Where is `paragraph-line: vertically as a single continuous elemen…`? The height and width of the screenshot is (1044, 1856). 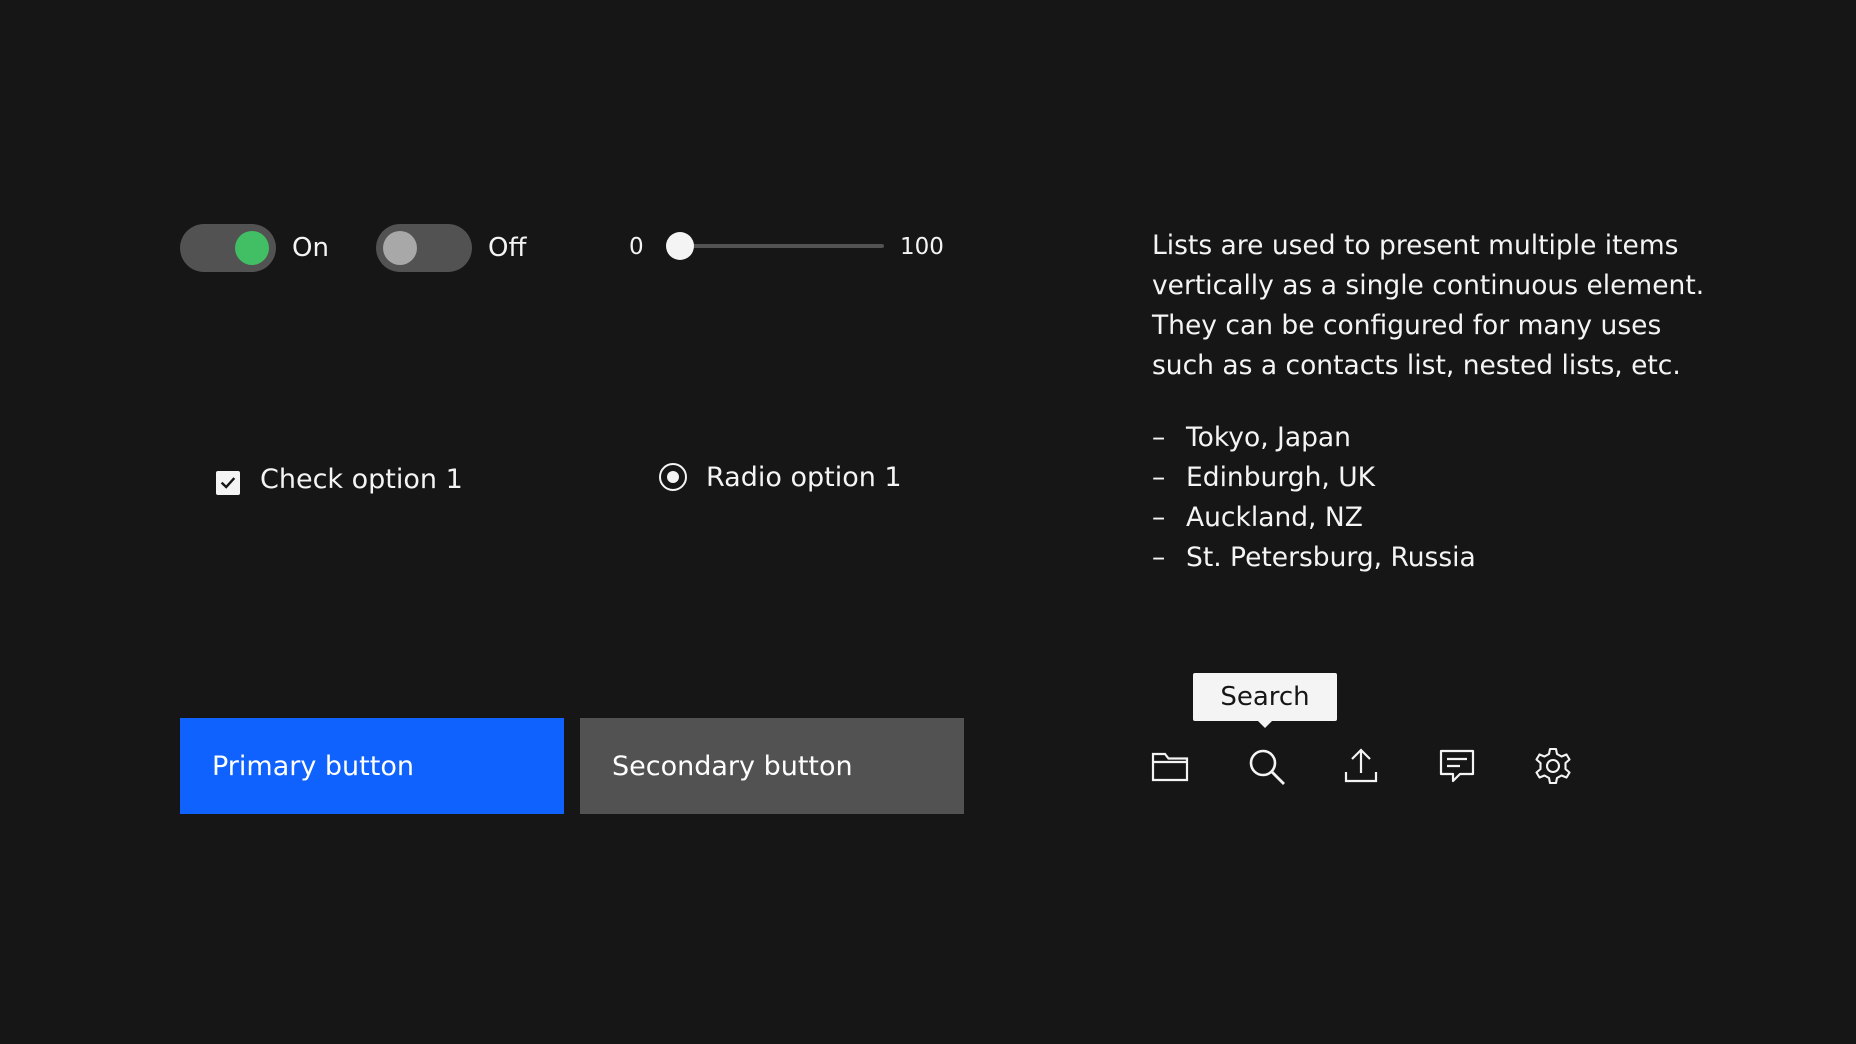
paragraph-line: vertically as a single continuous elemen… is located at coordinates (1428, 285).